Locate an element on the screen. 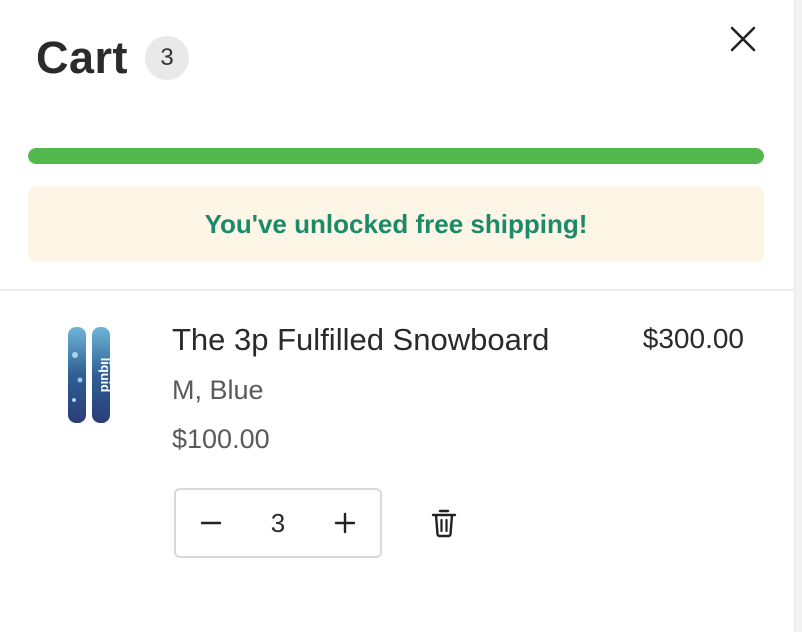  free-shipping-progress-bar is located at coordinates (396, 156).